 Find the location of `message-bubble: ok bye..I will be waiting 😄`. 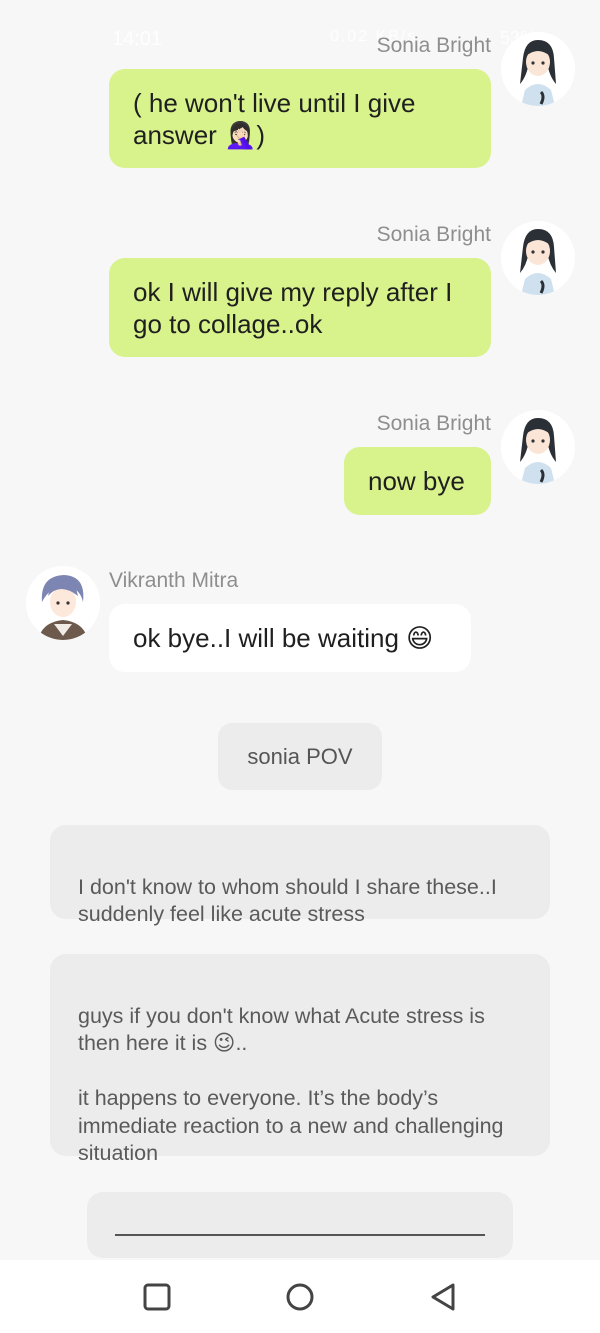

message-bubble: ok bye..I will be waiting 😄 is located at coordinates (290, 638).